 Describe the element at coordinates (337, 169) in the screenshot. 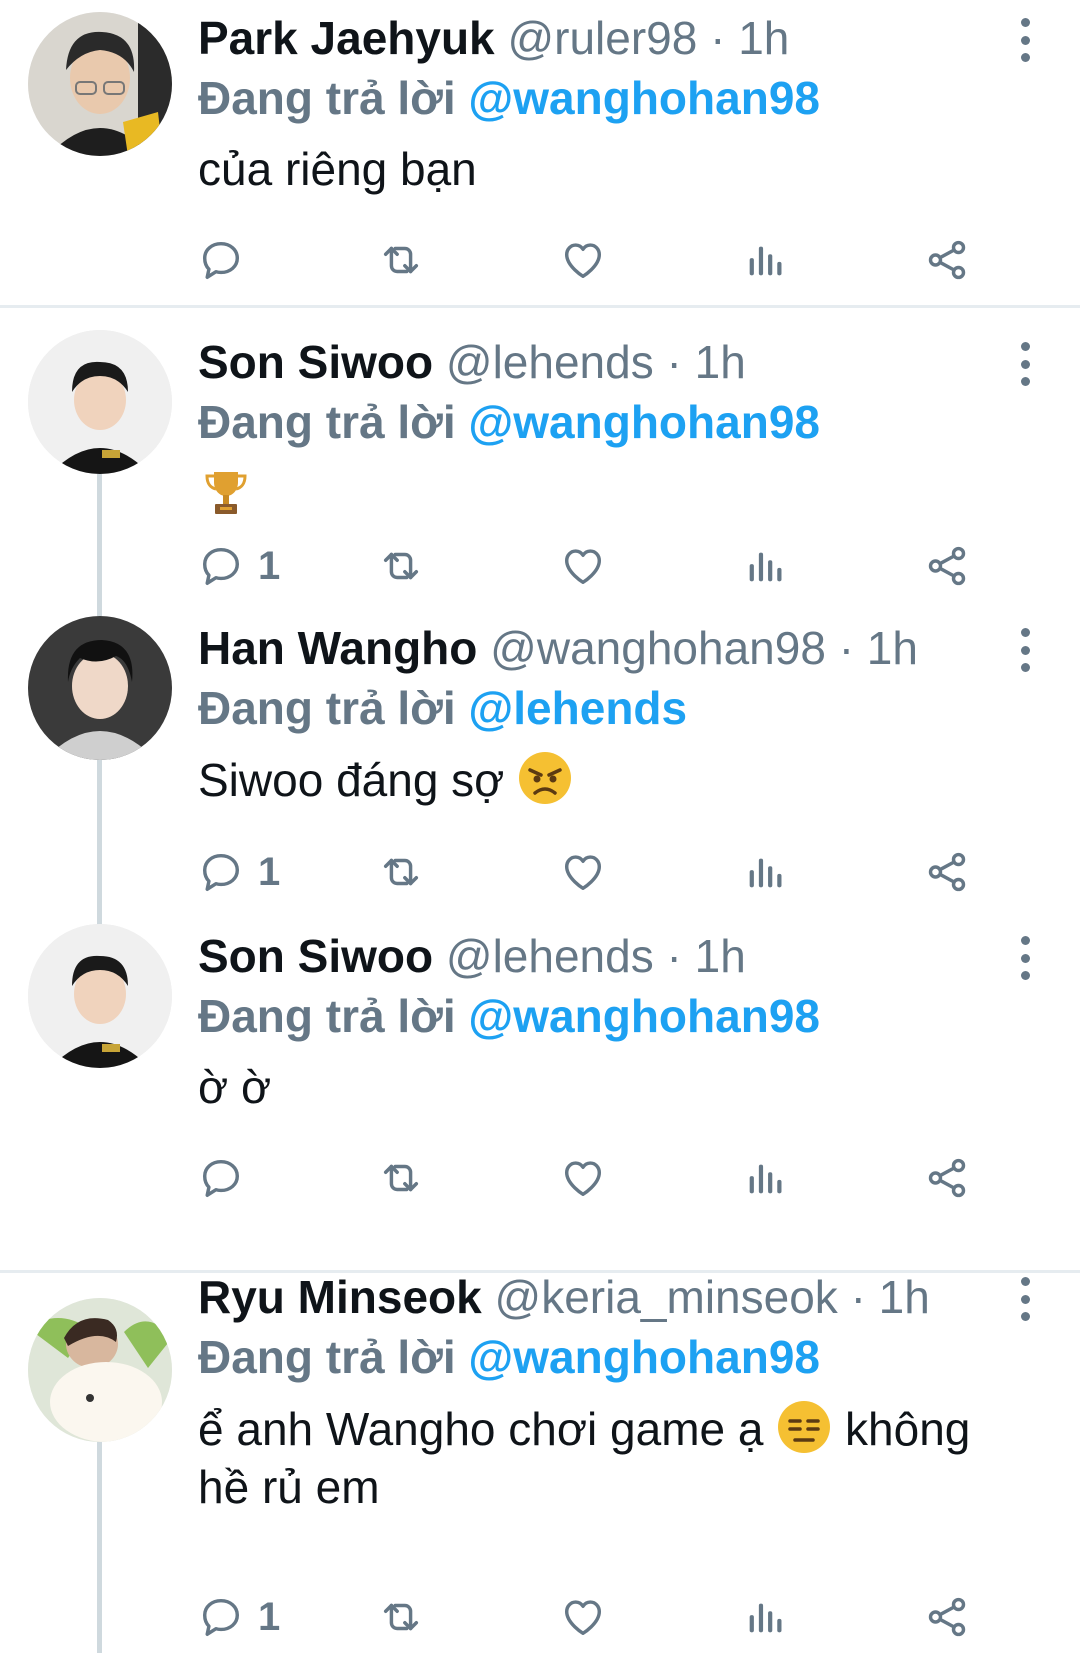

I see `tweet-text: của riêng bạn` at that location.